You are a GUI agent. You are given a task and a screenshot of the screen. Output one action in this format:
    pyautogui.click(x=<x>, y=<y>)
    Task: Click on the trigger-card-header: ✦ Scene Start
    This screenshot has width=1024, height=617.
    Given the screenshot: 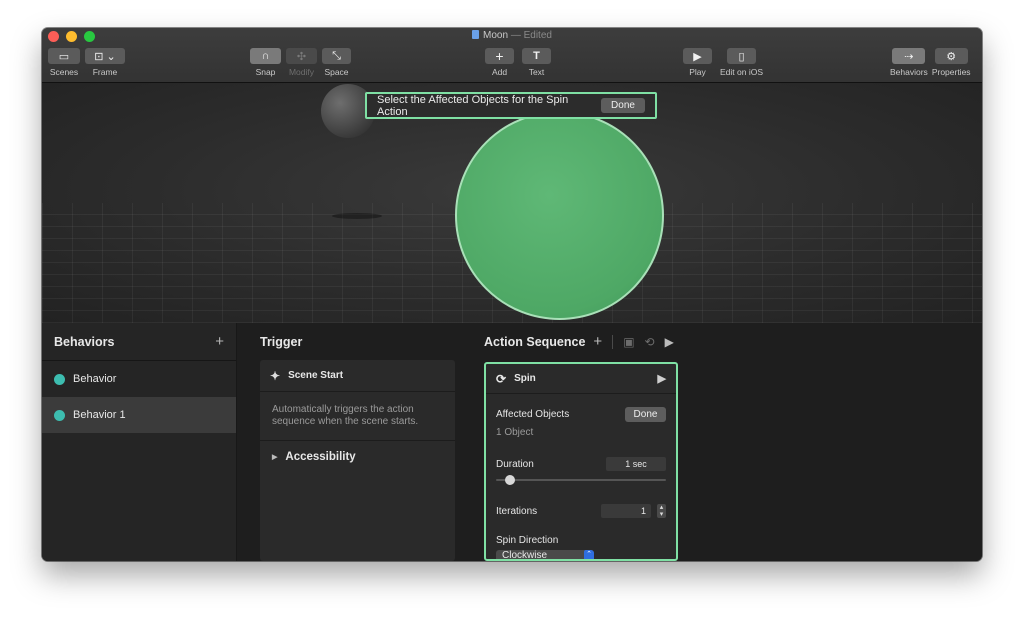 What is the action you would take?
    pyautogui.click(x=357, y=376)
    